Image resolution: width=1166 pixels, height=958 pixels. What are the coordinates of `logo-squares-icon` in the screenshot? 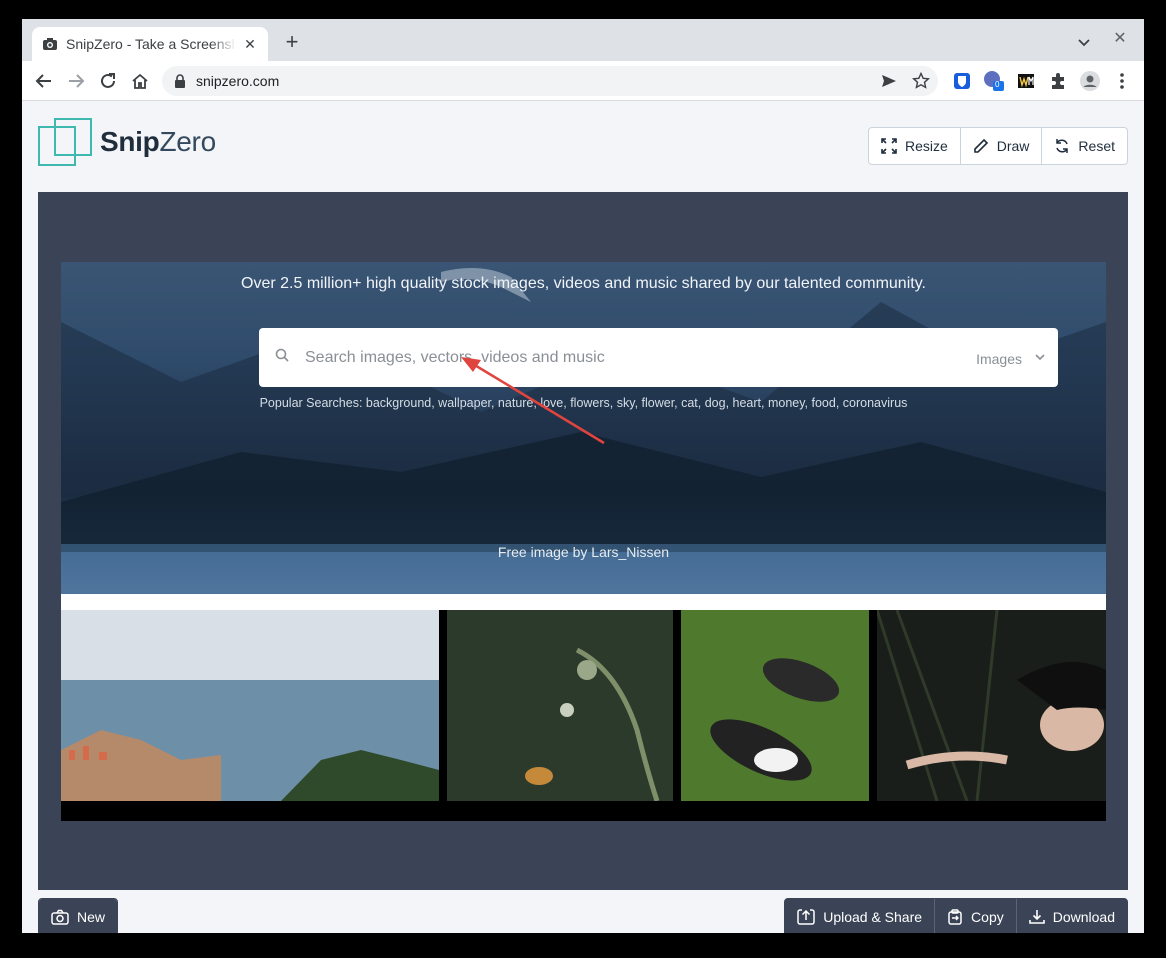 It's located at (65, 142).